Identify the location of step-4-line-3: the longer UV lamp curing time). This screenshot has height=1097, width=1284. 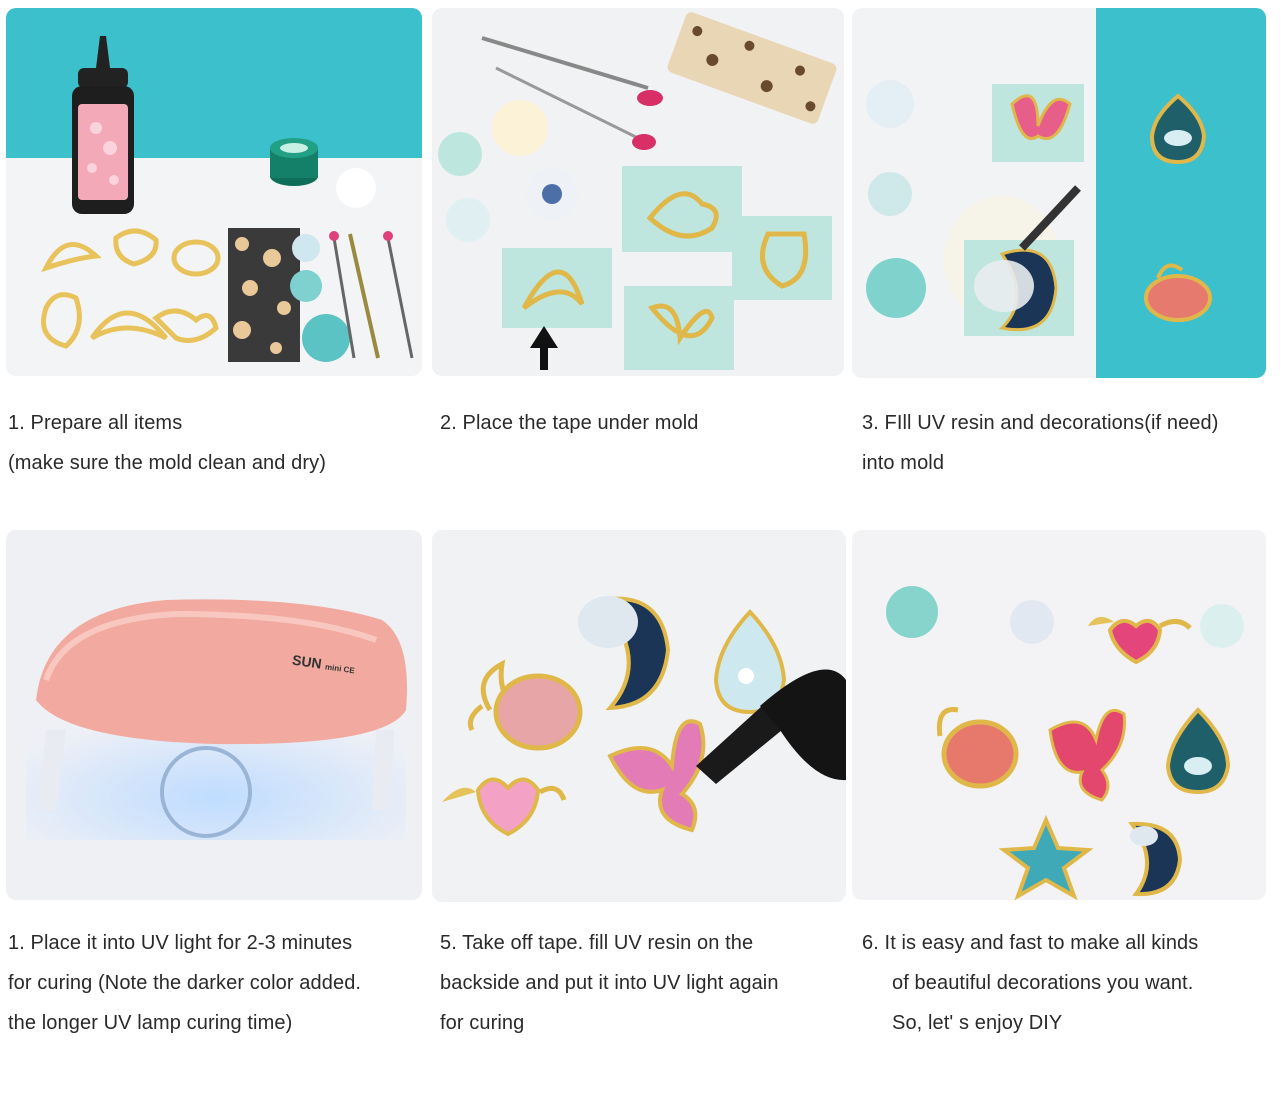
(150, 1023).